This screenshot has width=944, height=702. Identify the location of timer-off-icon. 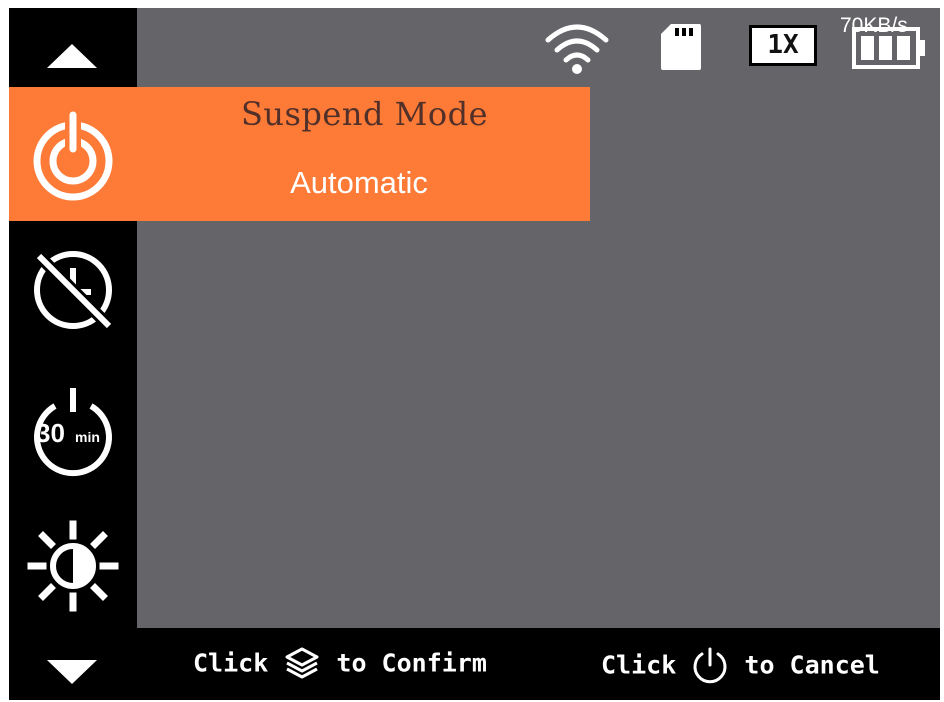
(73, 290).